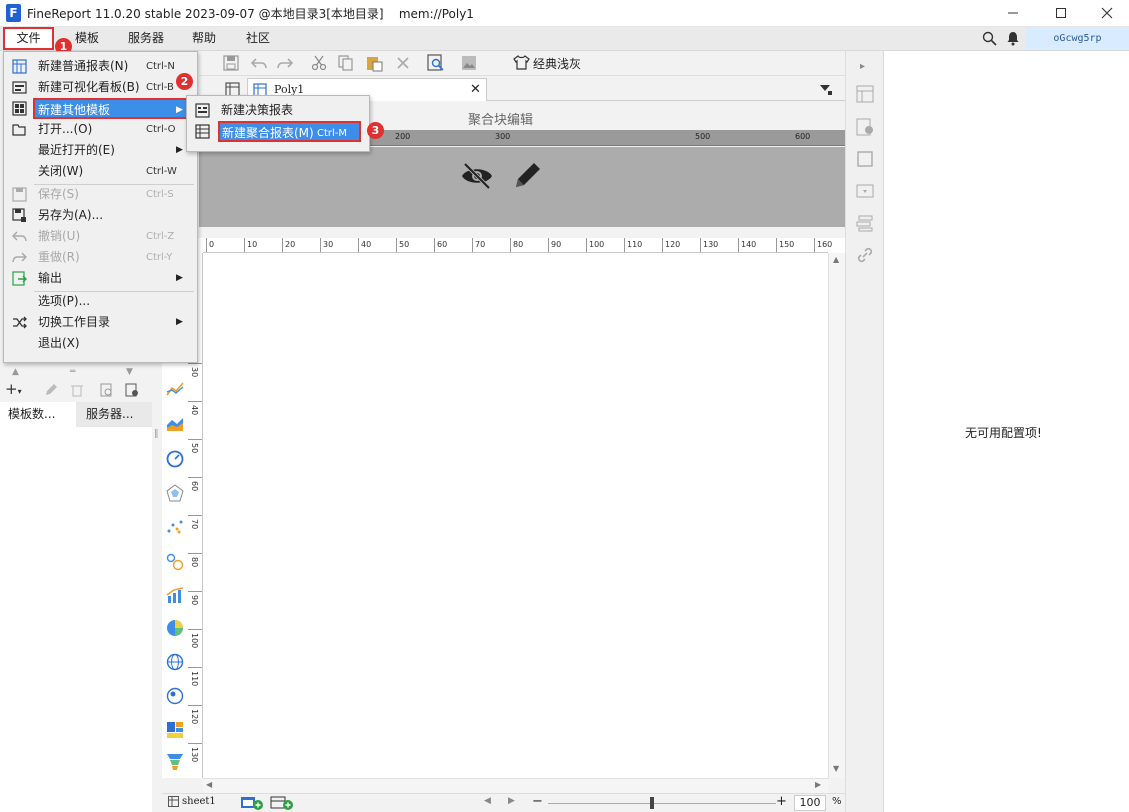  I want to click on add-icon: +▾, so click(13, 389).